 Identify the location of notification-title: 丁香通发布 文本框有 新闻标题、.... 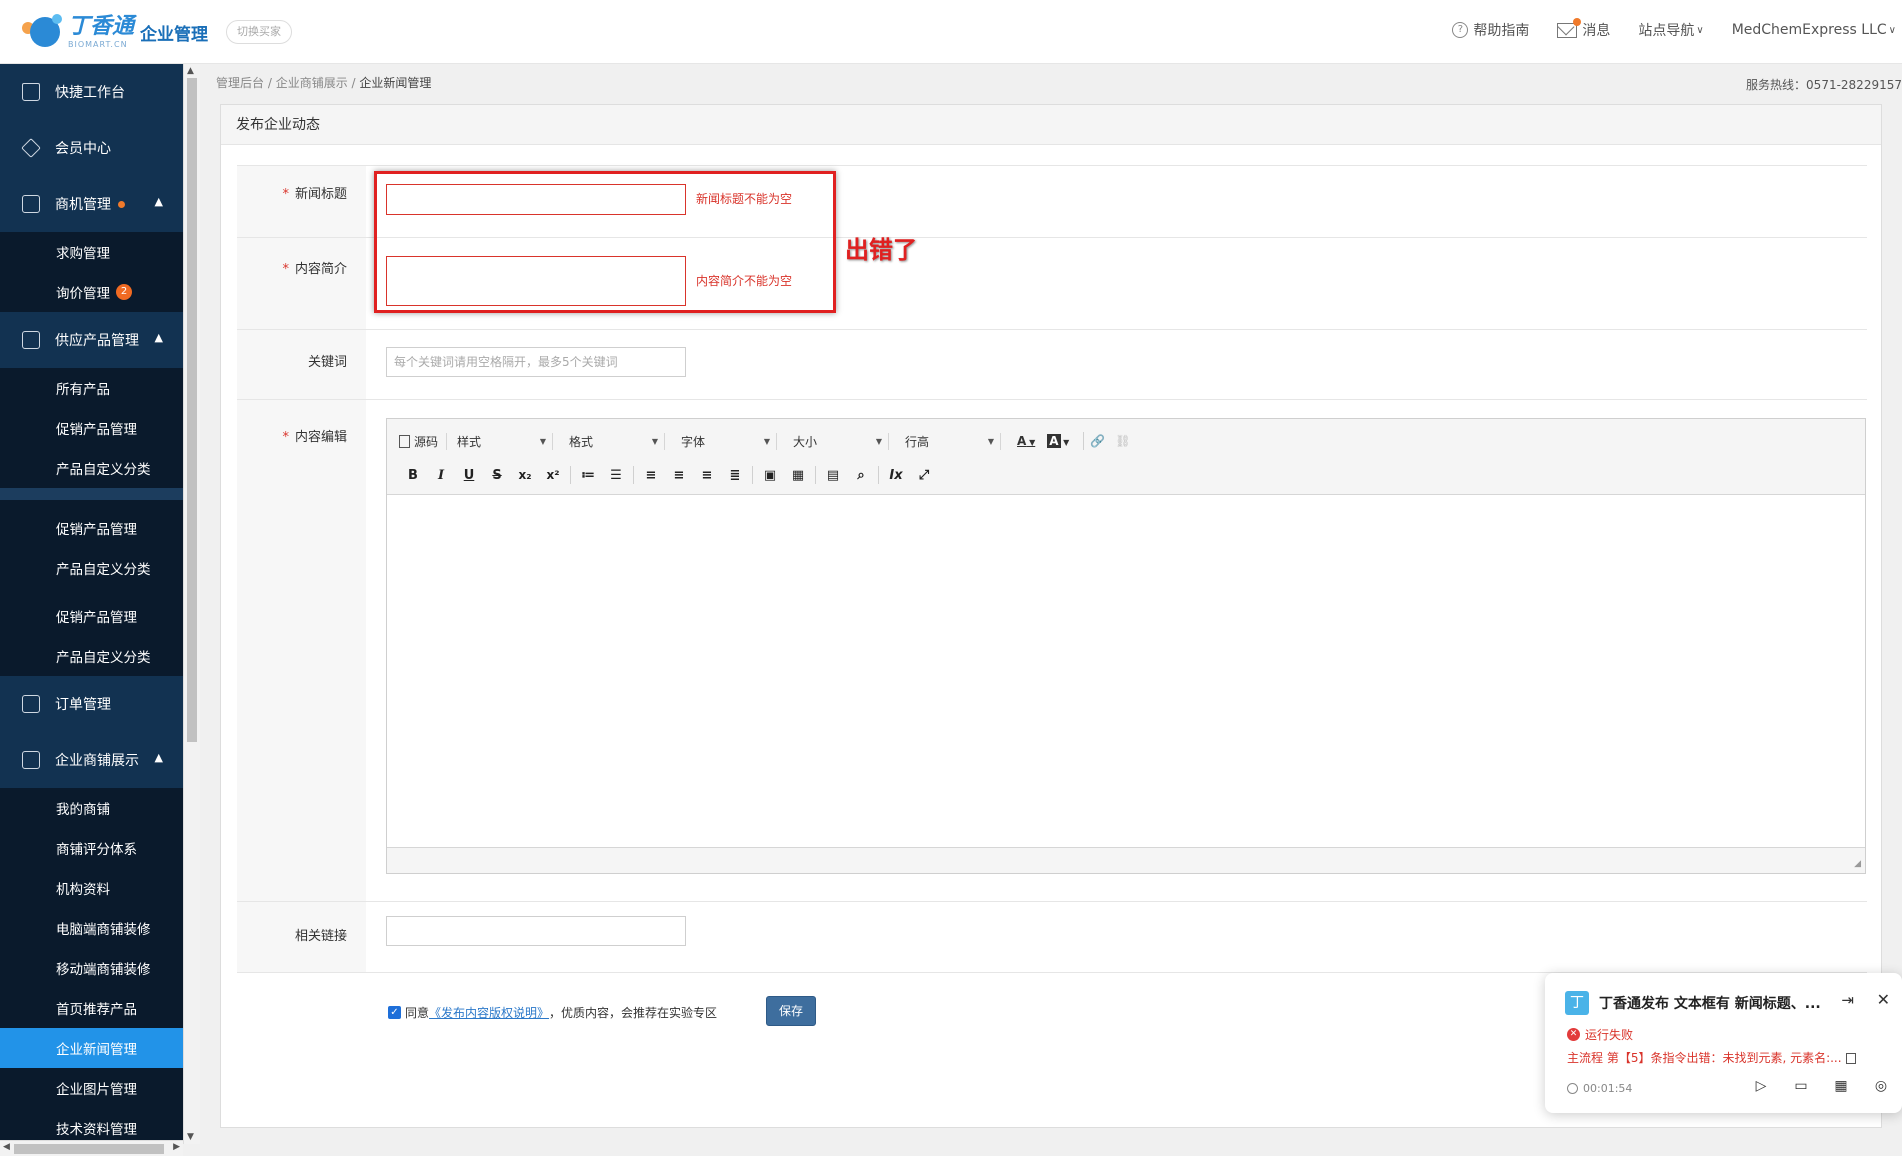
(1710, 1004).